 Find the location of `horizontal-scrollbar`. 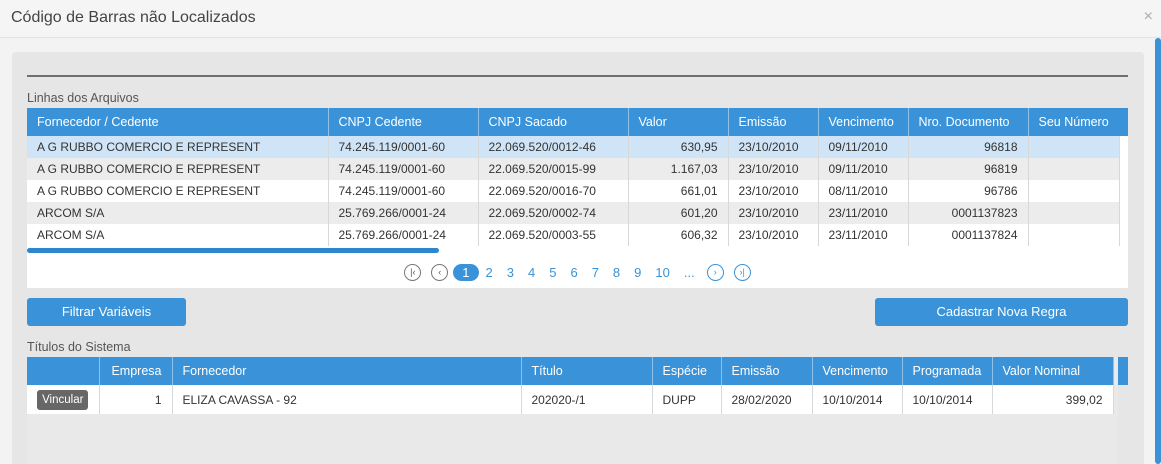

horizontal-scrollbar is located at coordinates (233, 250).